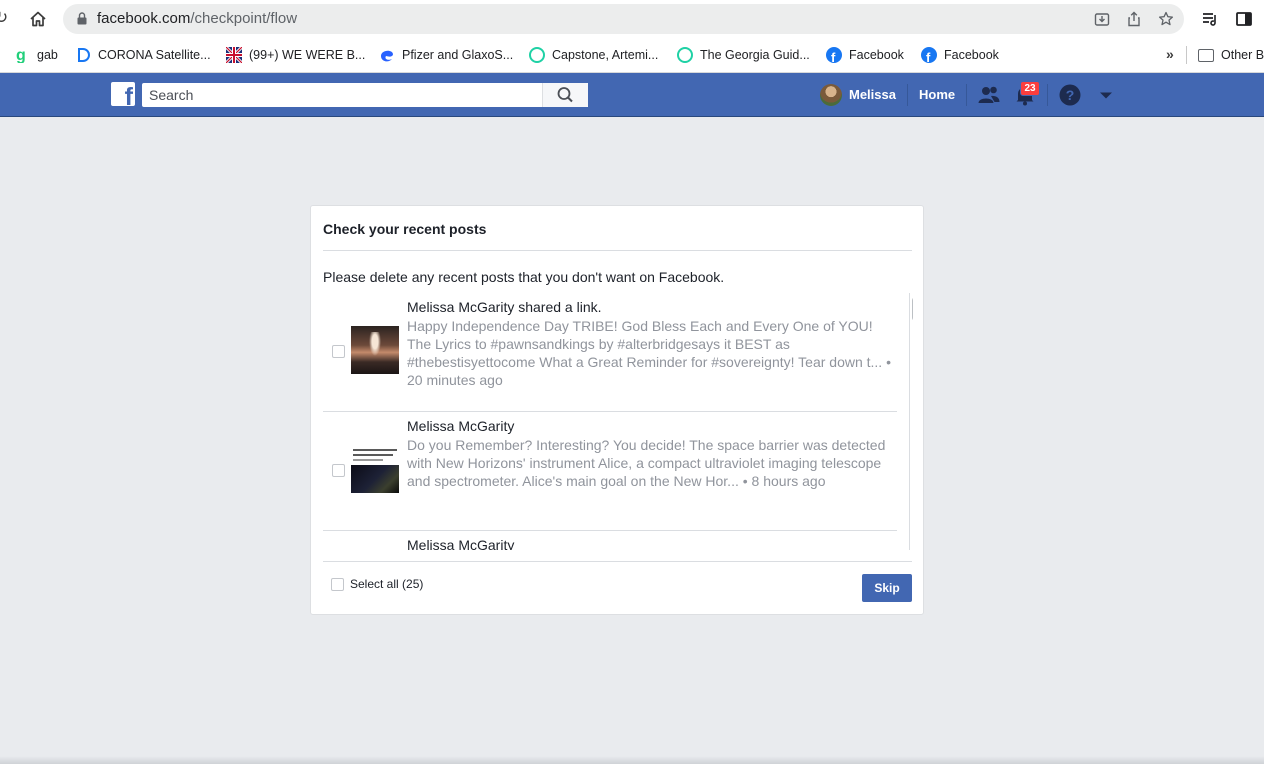  Describe the element at coordinates (989, 95) in the screenshot. I see `friend-requests-icon` at that location.